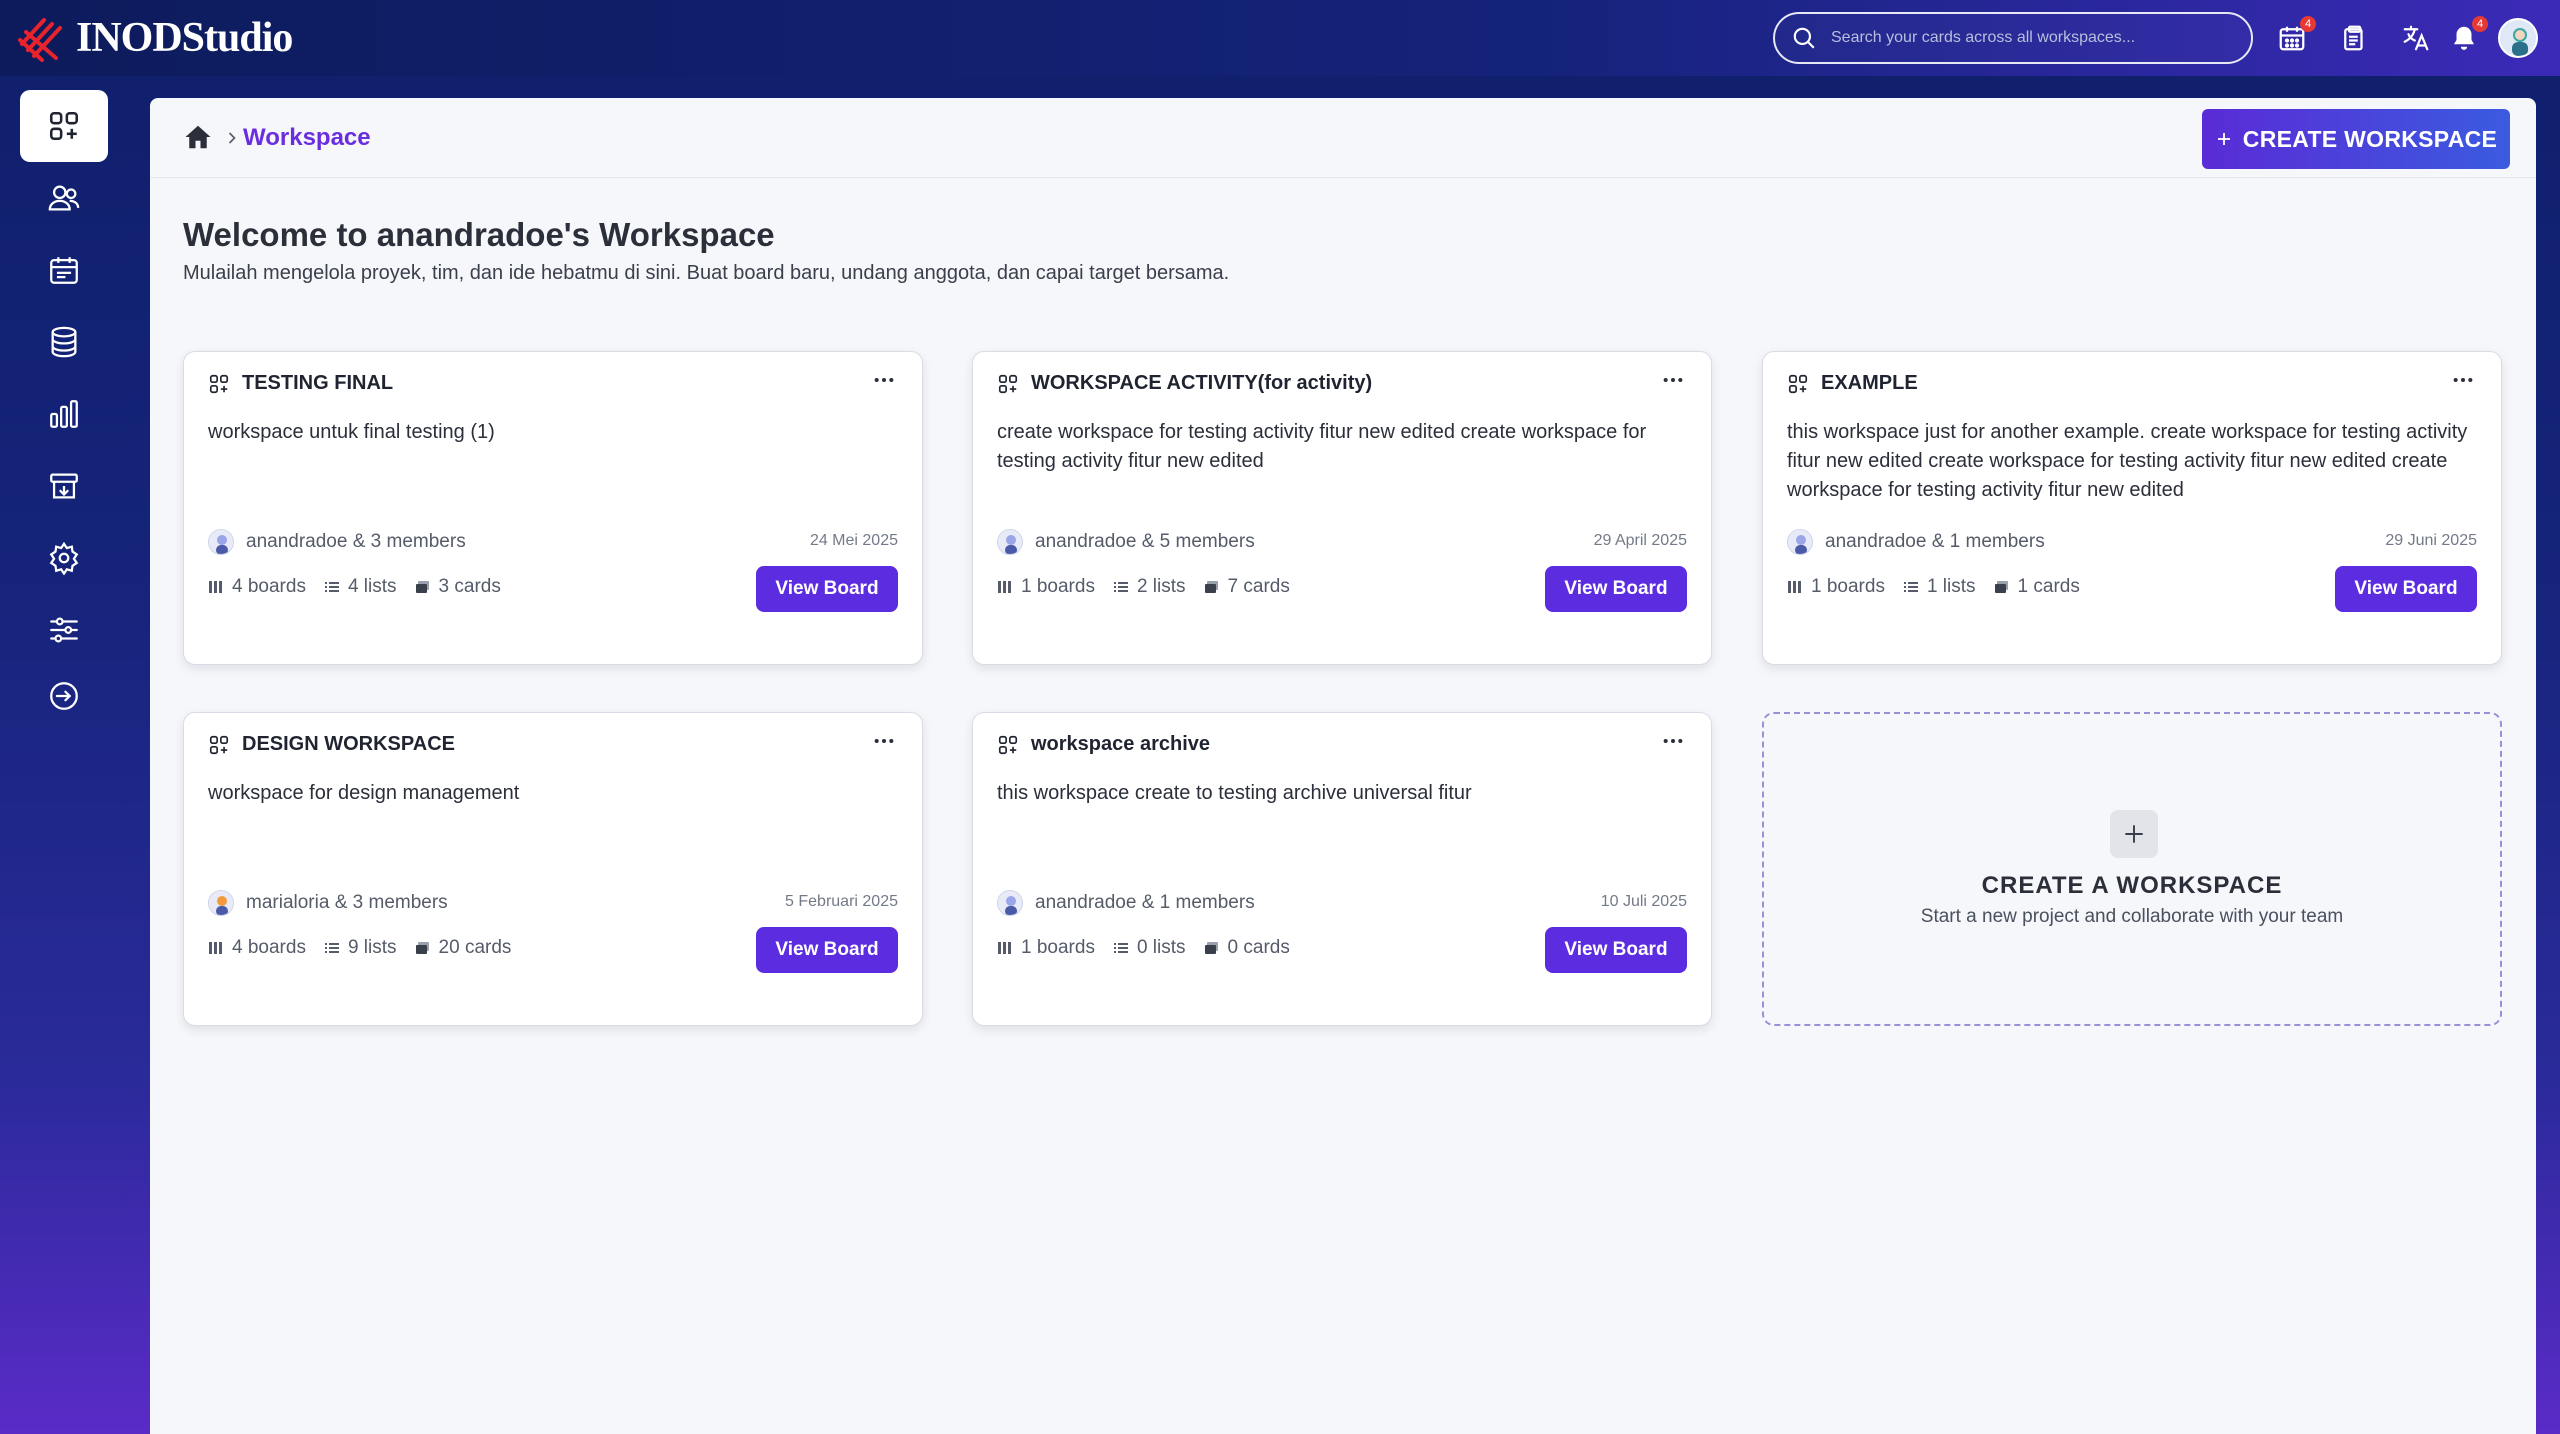 The width and height of the screenshot is (2560, 1434). I want to click on sidebar-item-logout, so click(64, 696).